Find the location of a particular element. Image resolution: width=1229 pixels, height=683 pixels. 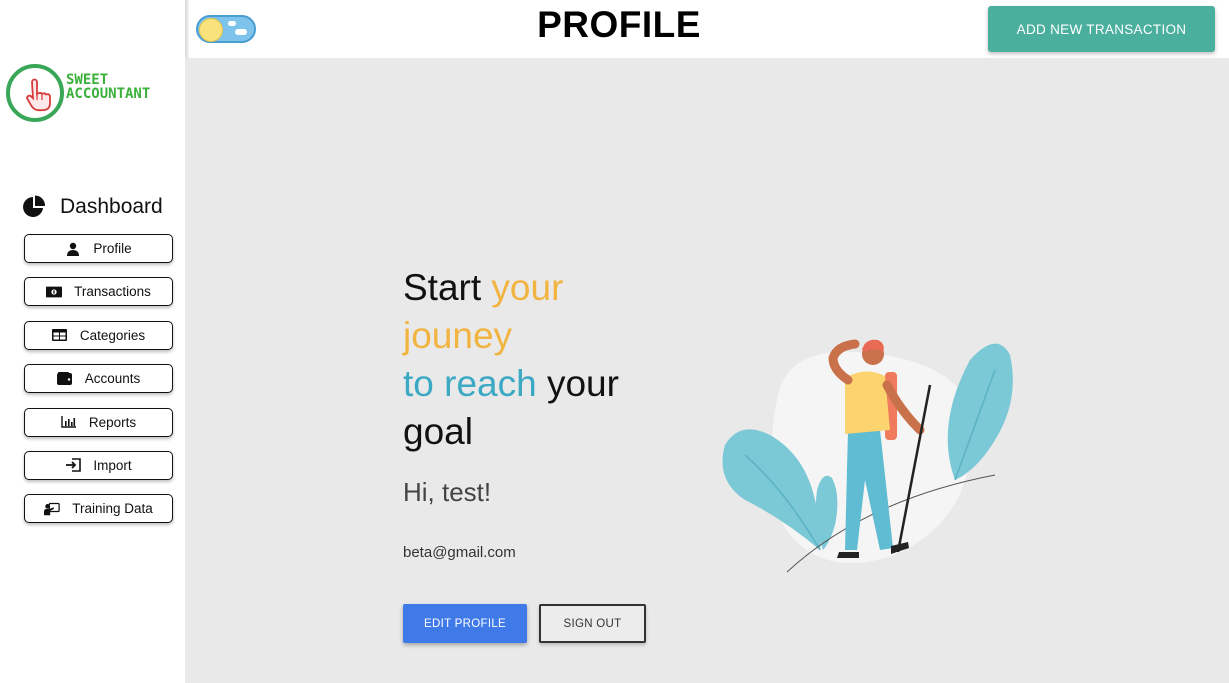

sidebar-item-transactions: Transactions is located at coordinates (98, 292).